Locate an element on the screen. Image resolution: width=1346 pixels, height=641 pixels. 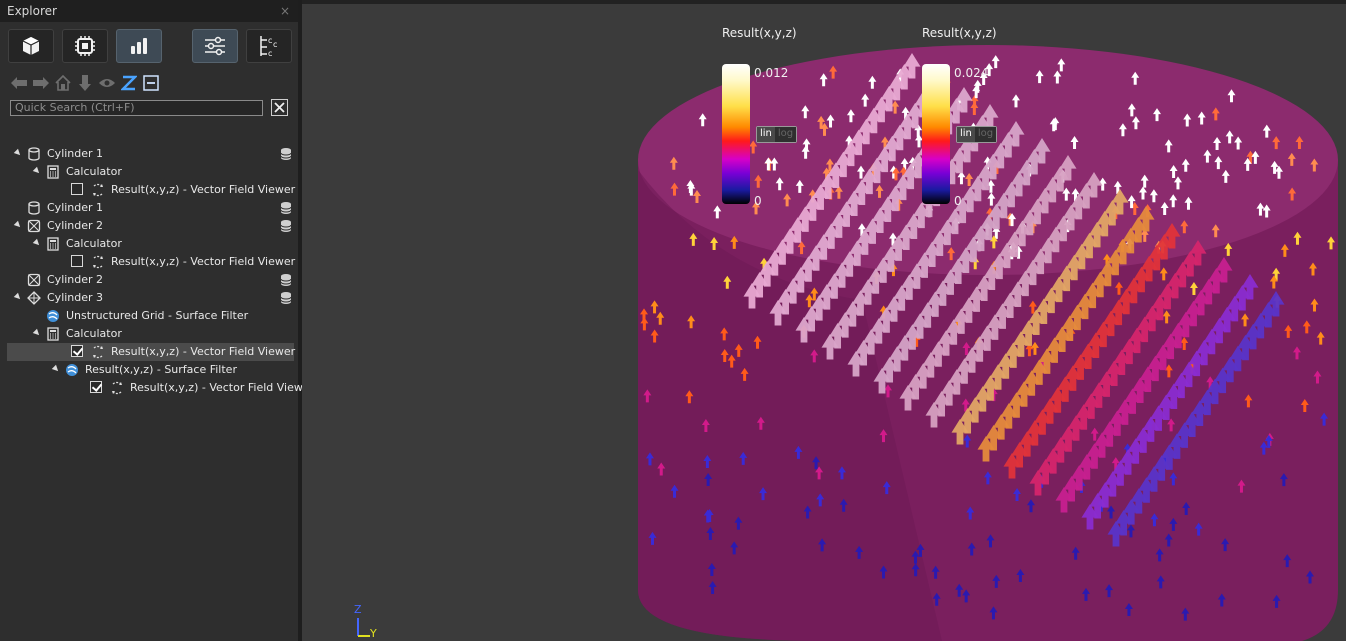
explorer-titlebar: Explorer × is located at coordinates (149, 11).